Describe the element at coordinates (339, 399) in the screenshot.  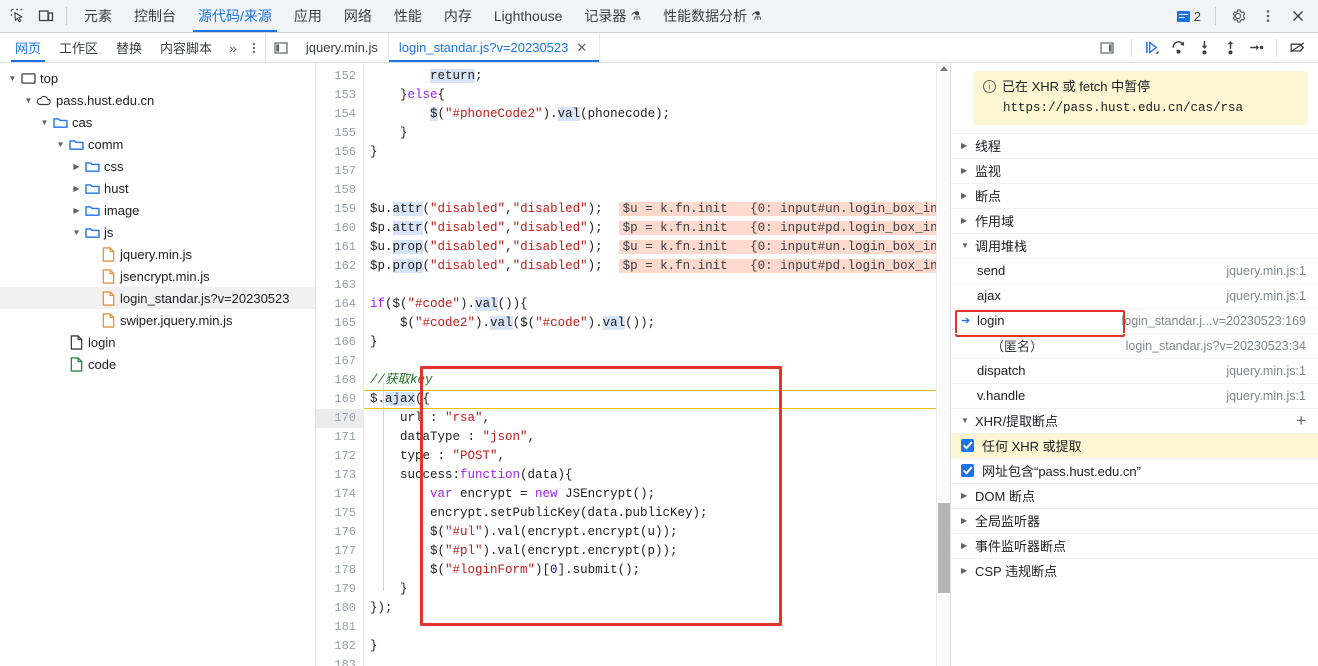
I see `line-number: 169` at that location.